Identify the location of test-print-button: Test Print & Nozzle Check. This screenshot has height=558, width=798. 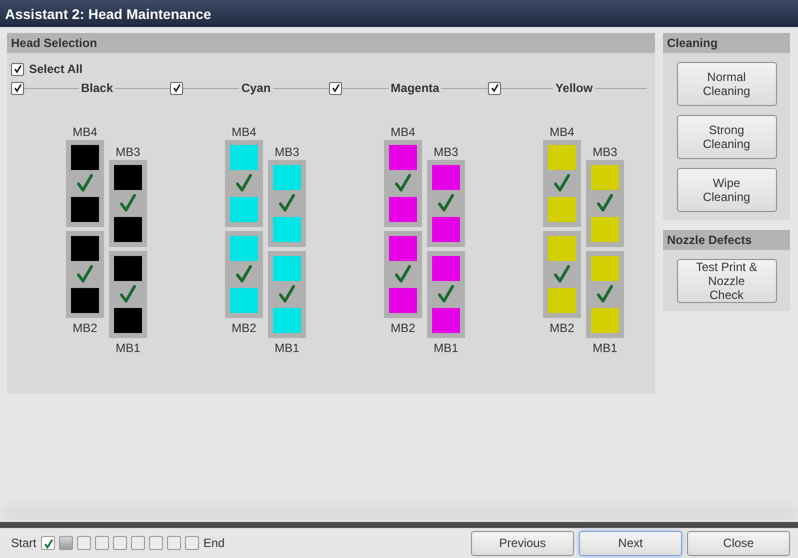
(726, 281).